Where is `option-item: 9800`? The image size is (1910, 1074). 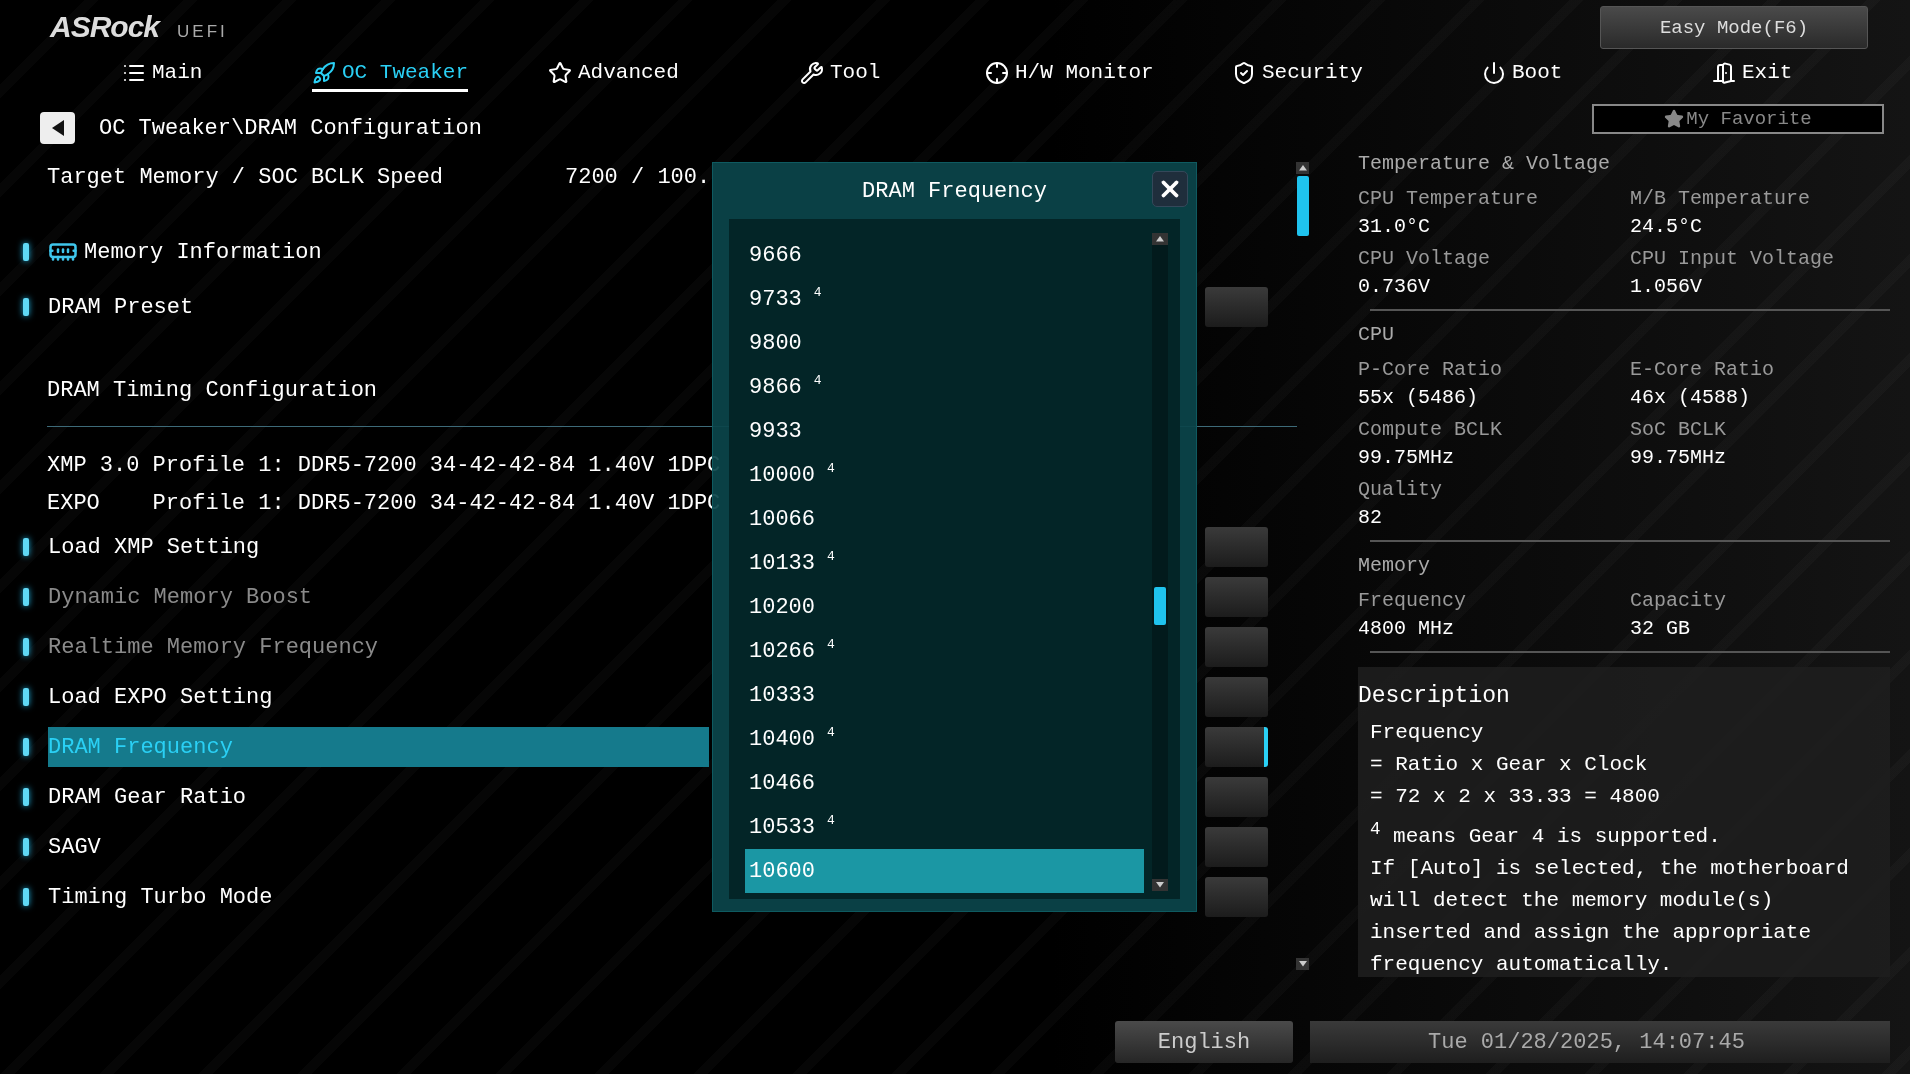 option-item: 9800 is located at coordinates (944, 343).